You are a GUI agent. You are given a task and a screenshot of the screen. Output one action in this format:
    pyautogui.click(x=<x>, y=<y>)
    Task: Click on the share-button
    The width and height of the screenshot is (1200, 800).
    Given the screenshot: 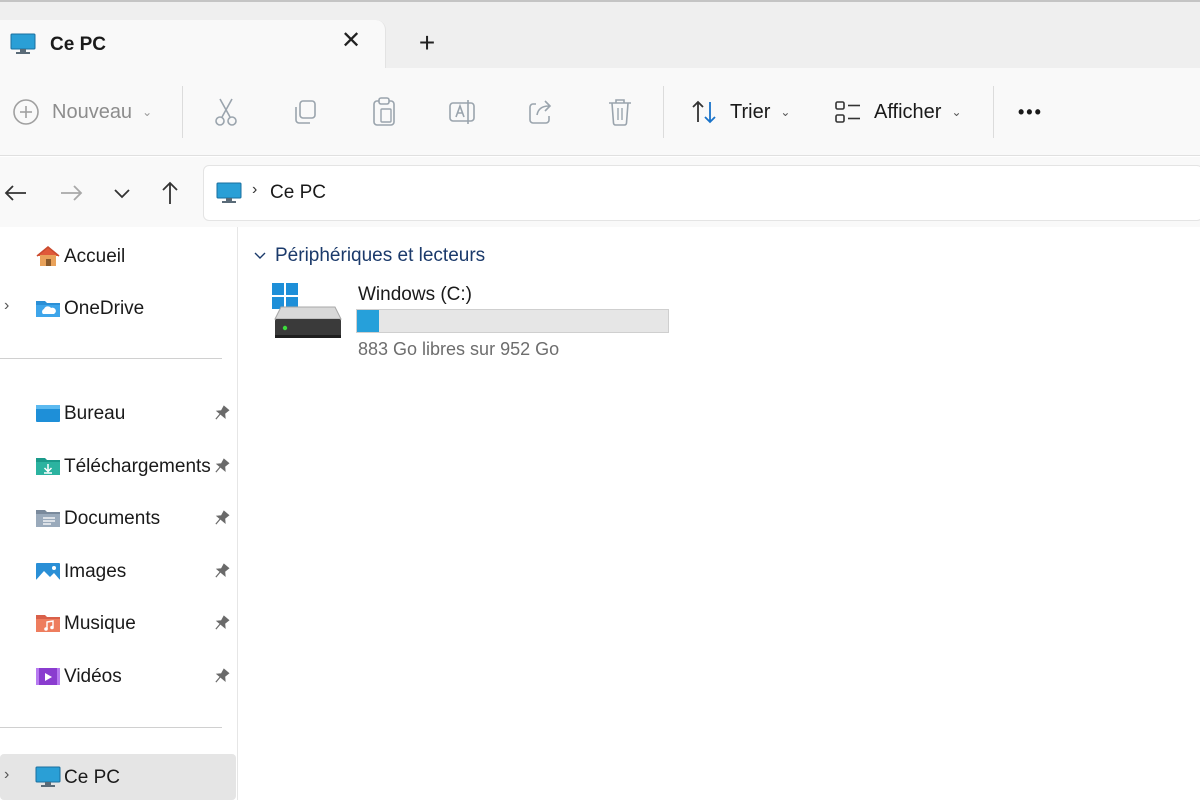 What is the action you would take?
    pyautogui.click(x=541, y=112)
    